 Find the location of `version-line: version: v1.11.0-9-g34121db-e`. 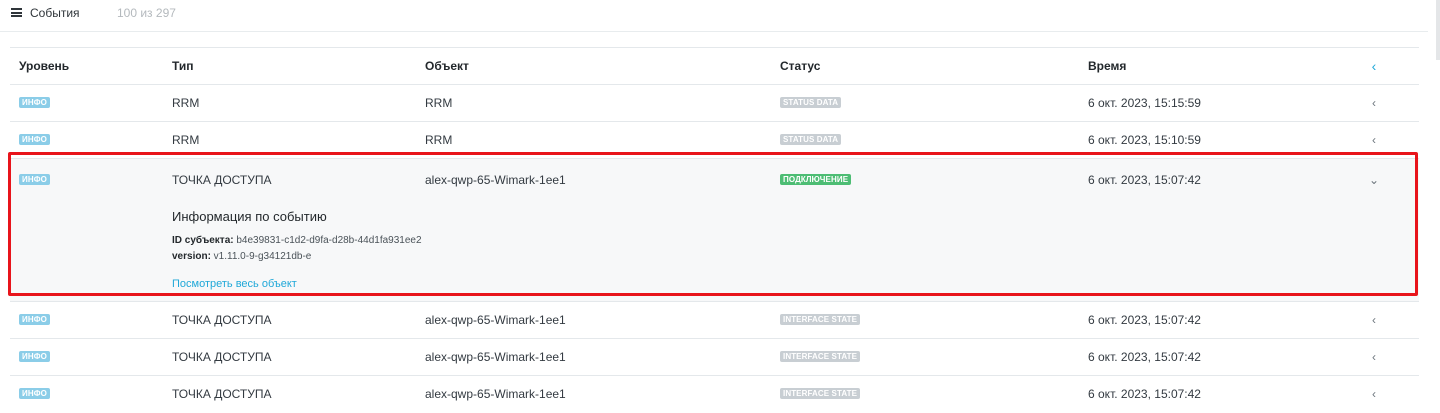

version-line: version: v1.11.0-9-g34121db-e is located at coordinates (297, 257).